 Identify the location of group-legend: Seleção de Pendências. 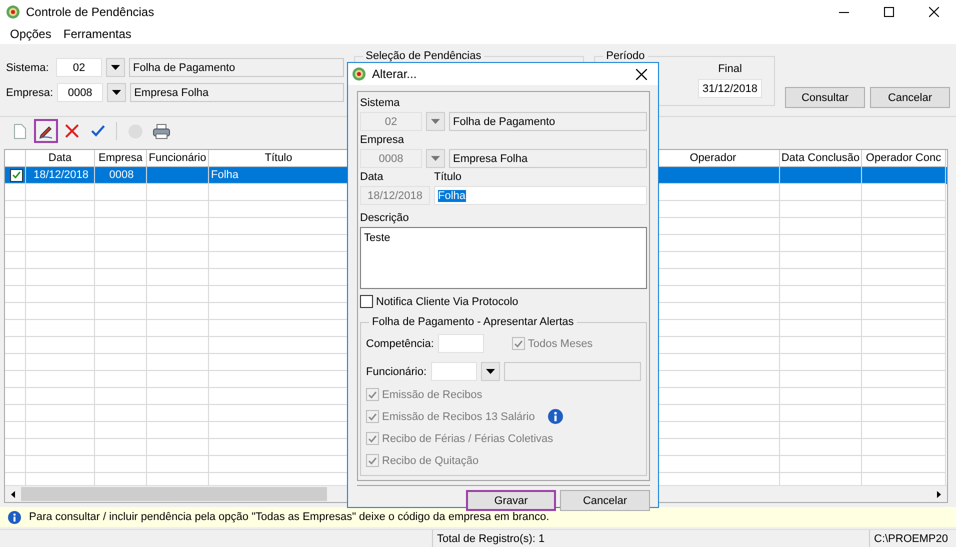
(423, 56).